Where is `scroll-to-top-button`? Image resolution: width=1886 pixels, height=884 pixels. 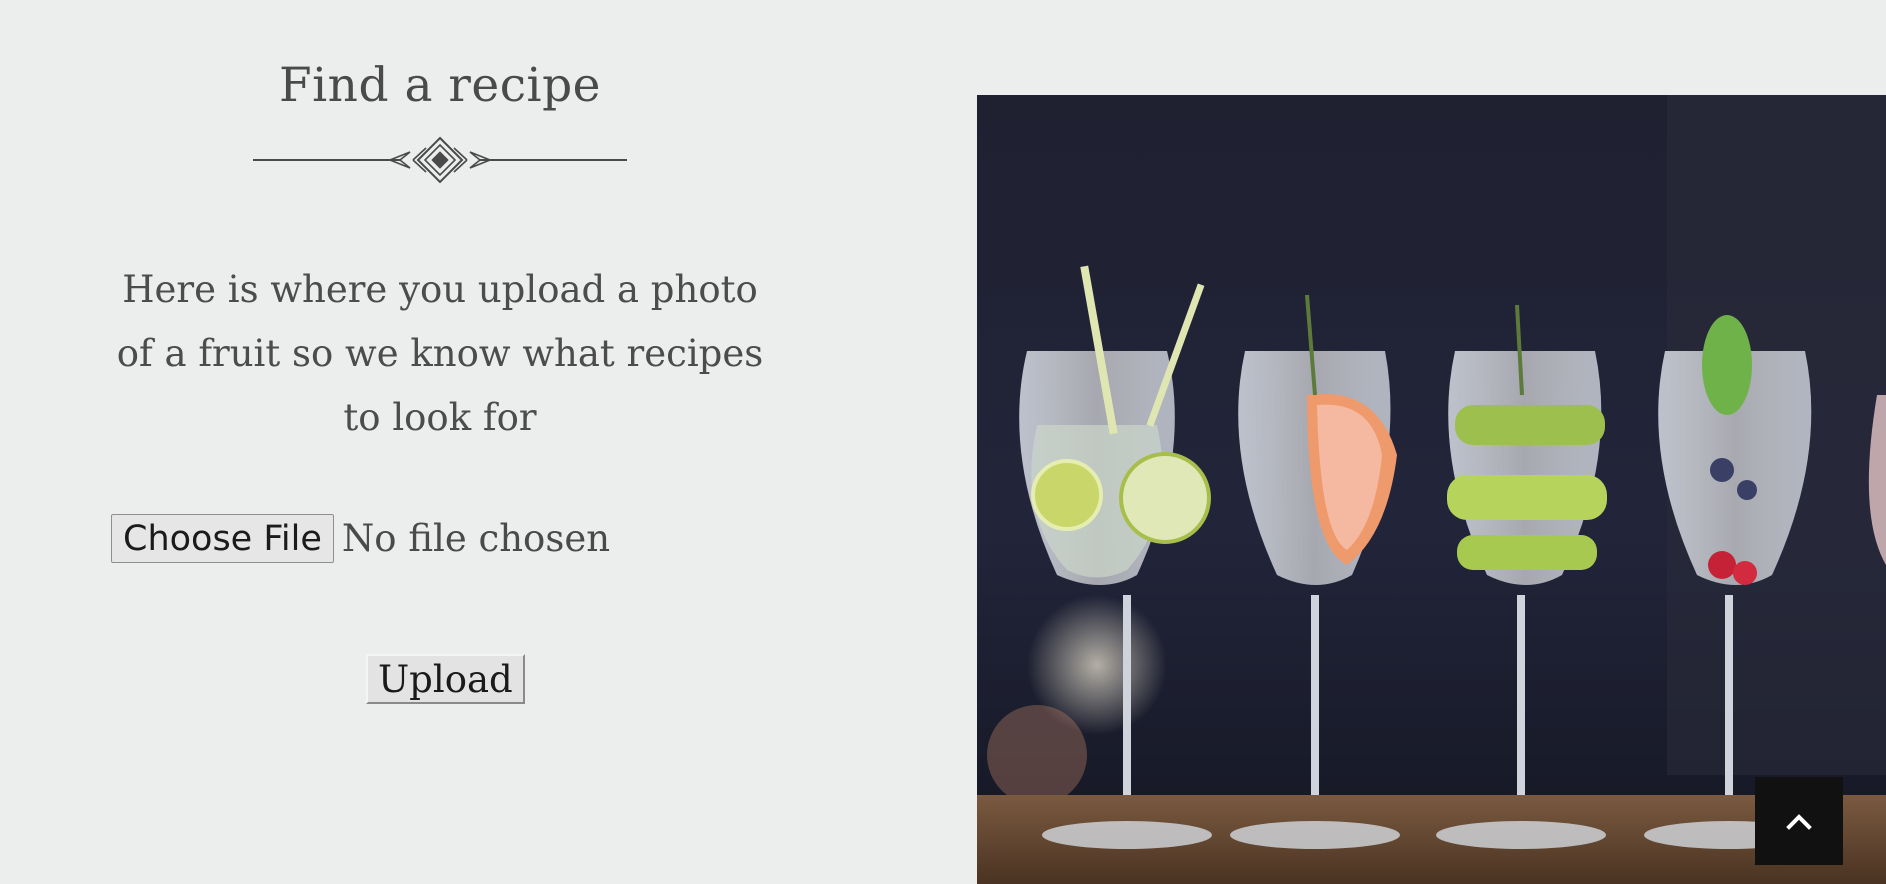 scroll-to-top-button is located at coordinates (1799, 821).